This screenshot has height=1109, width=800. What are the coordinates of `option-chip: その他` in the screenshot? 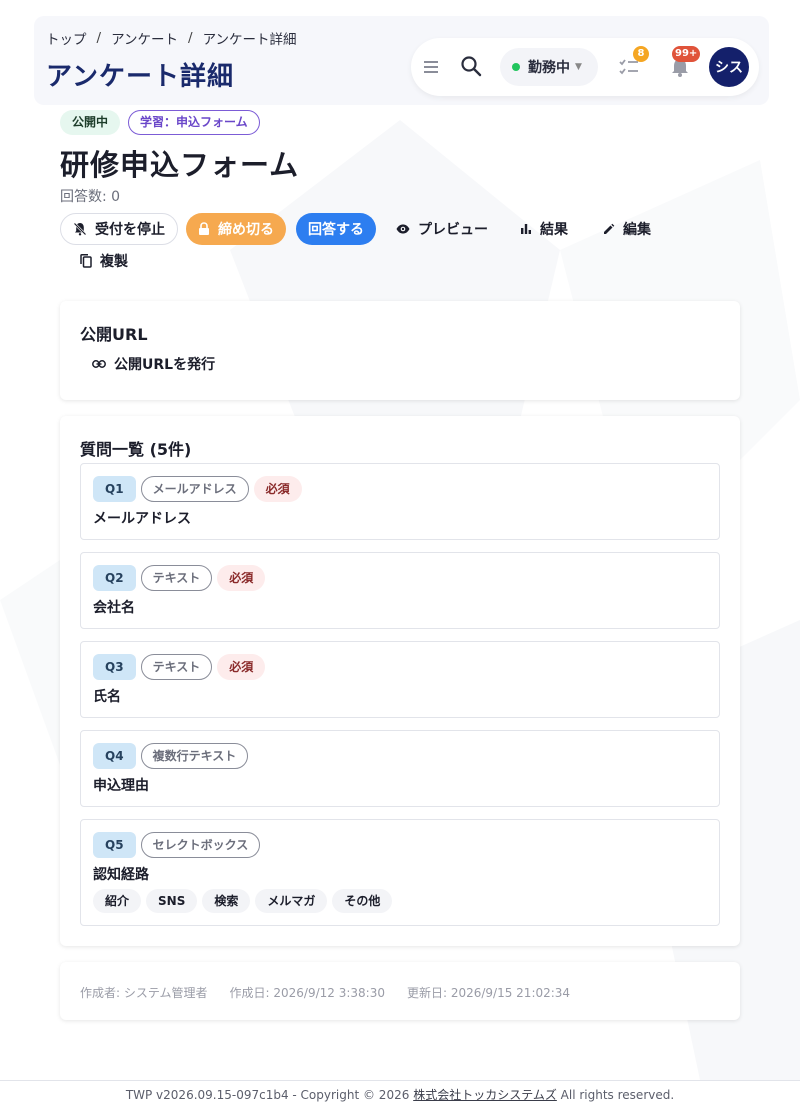 It's located at (362, 901).